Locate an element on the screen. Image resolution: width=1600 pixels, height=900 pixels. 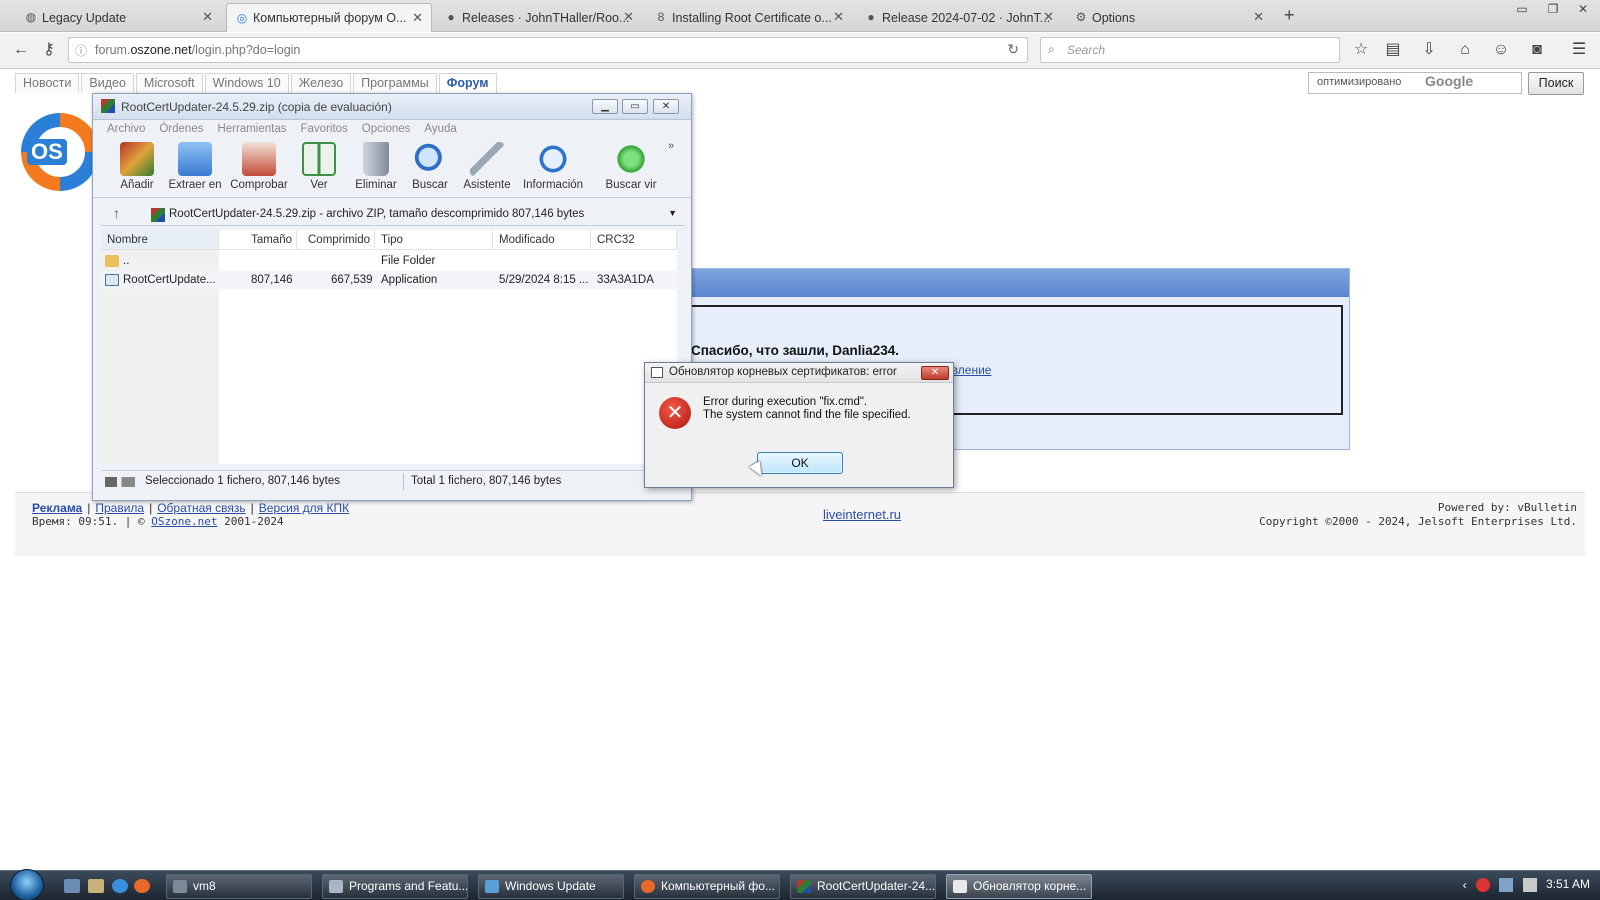
tray-chevron-icon: ‹ is located at coordinates (1465, 885).